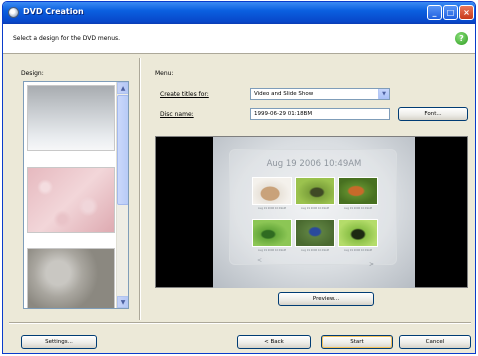 The width and height of the screenshot is (478, 356). Describe the element at coordinates (71, 118) in the screenshot. I see `design-thumbnail-silver` at that location.